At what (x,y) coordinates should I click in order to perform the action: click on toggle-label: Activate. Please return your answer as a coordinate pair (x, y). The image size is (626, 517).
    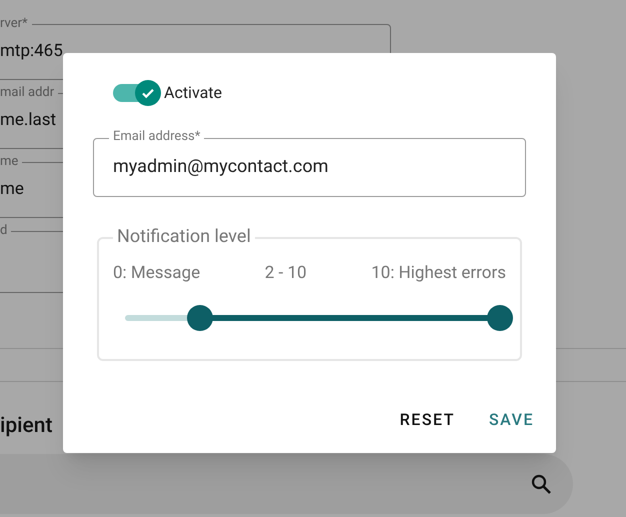
    Looking at the image, I should click on (193, 93).